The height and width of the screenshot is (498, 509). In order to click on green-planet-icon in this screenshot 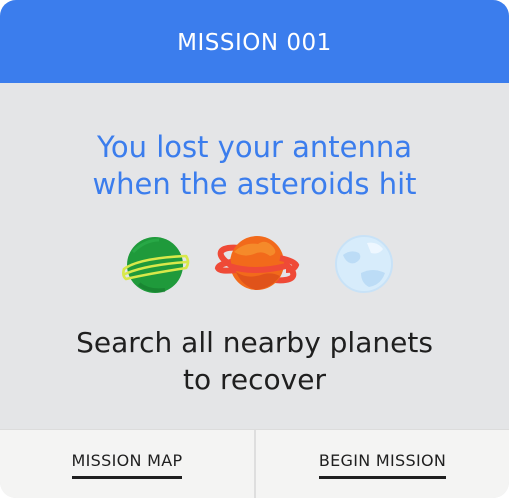, I will do `click(156, 265)`.